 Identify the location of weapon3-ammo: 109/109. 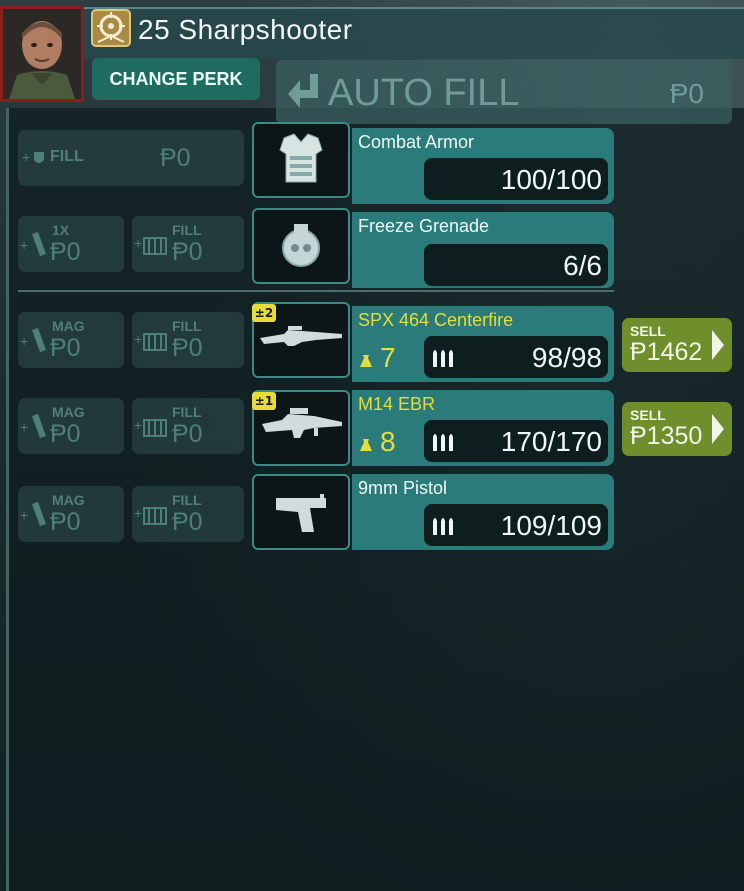
(551, 525).